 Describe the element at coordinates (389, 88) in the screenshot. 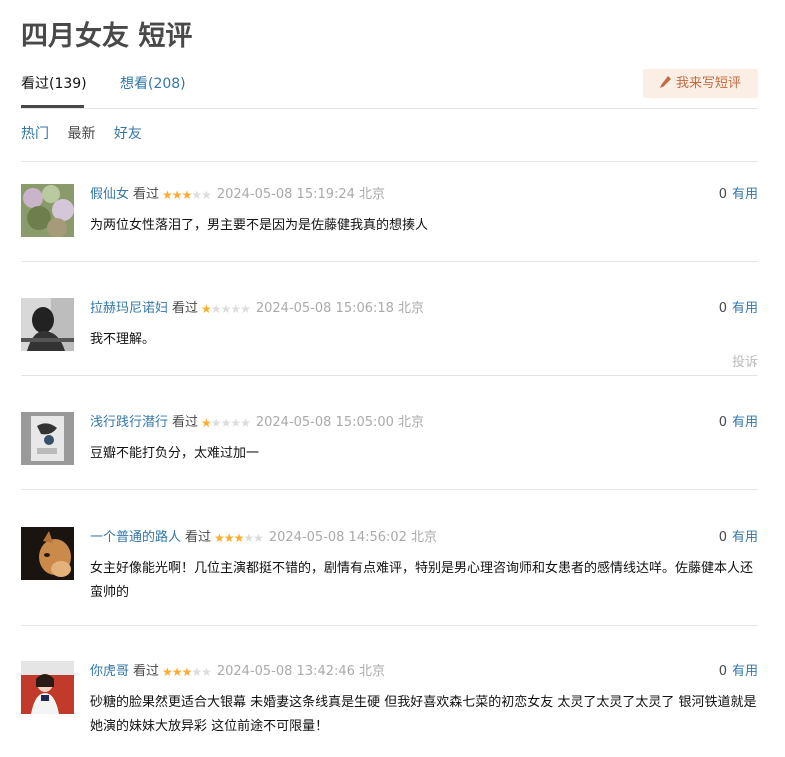

I see `tab-bar: 看过(139) 想看(208) 我来写短评` at that location.